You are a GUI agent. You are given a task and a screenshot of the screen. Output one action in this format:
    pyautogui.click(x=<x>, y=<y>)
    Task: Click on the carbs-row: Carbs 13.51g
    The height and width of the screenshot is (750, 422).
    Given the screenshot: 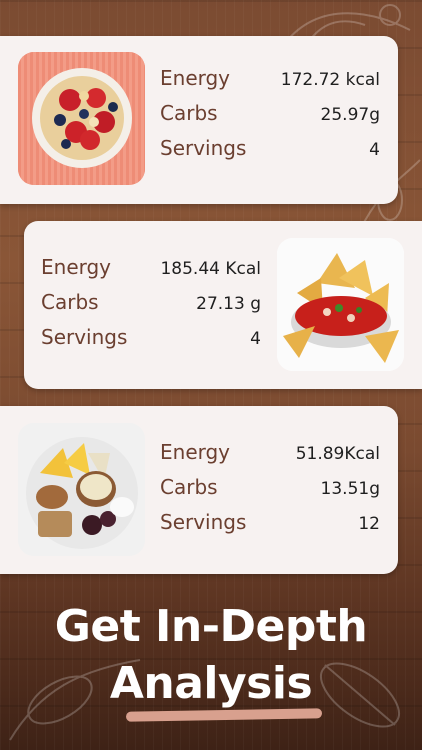 What is the action you would take?
    pyautogui.click(x=270, y=492)
    